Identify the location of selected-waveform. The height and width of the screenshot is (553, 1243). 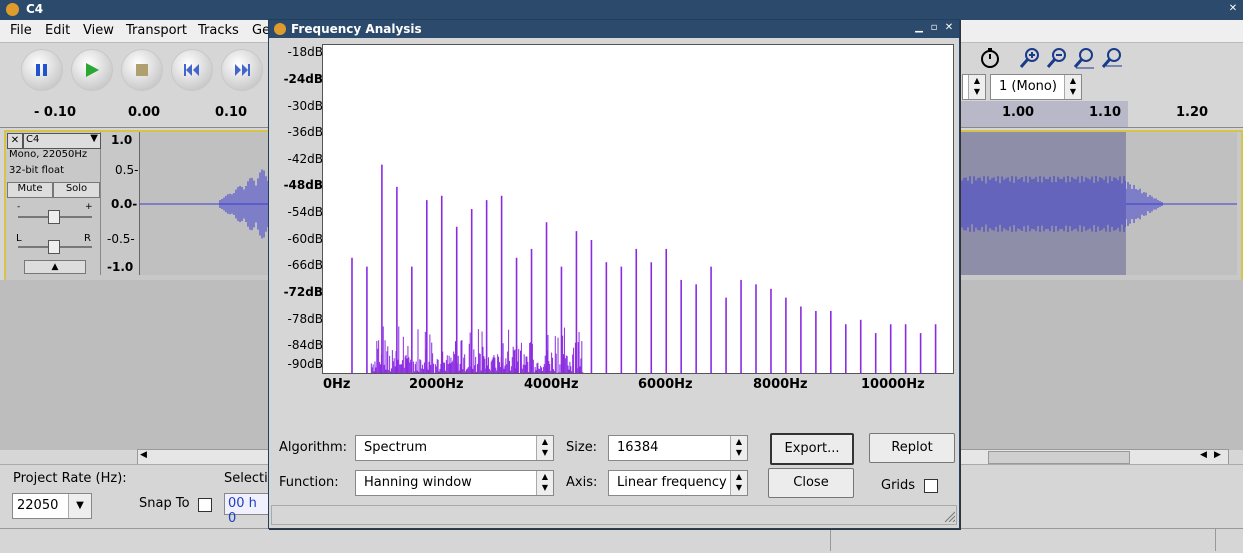
(1042, 204).